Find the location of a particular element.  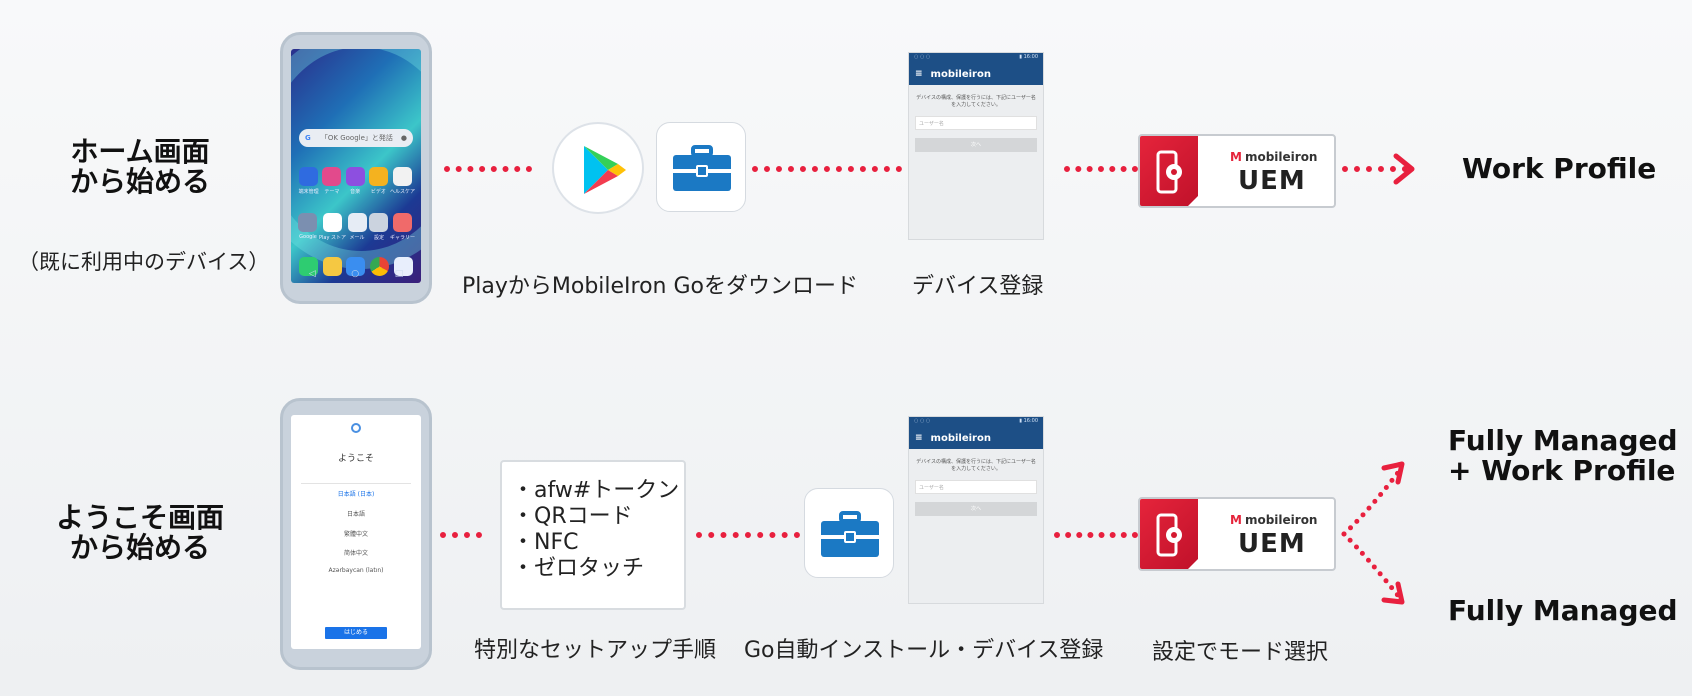

row2-title-line1: ようこそ画面 is located at coordinates (139, 517).